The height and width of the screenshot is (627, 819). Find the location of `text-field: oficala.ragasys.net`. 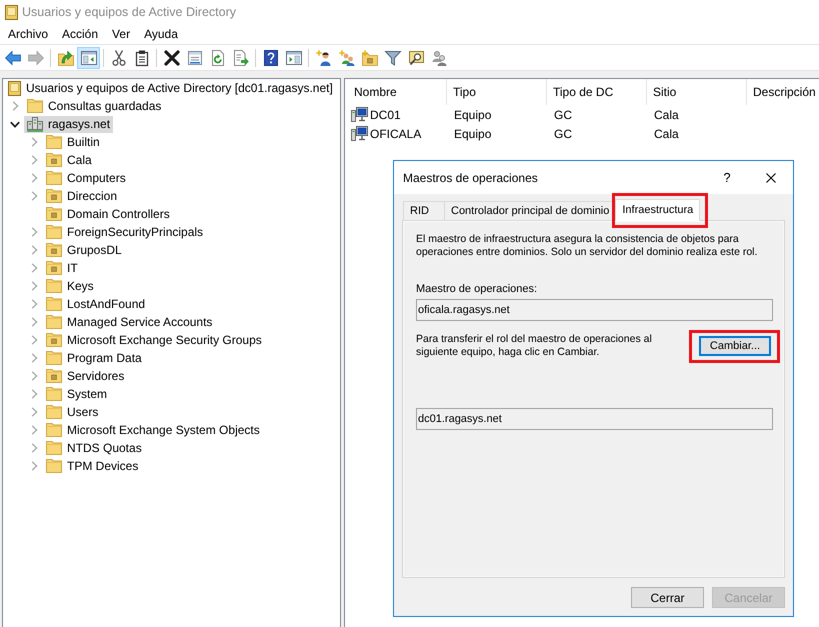

text-field: oficala.ragasys.net is located at coordinates (594, 310).